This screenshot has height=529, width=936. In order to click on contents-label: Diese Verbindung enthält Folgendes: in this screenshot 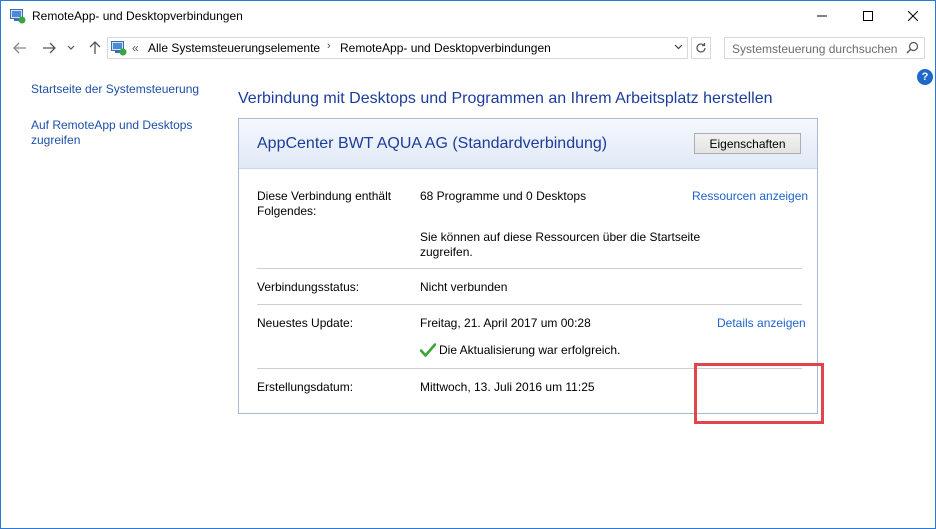, I will do `click(324, 203)`.